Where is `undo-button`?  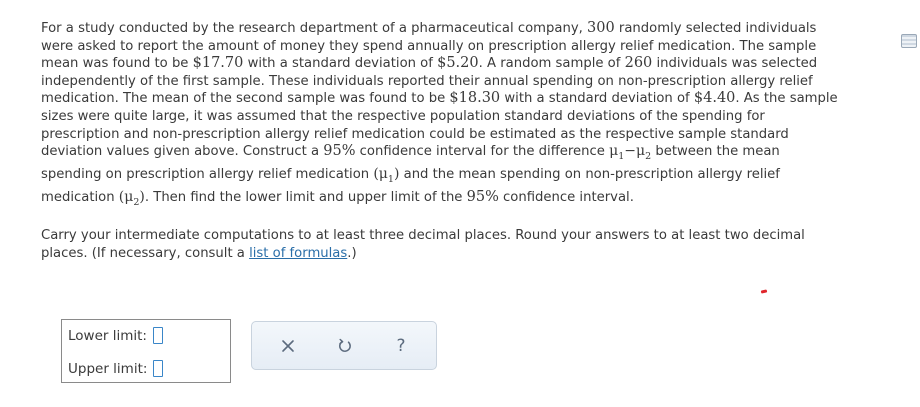 undo-button is located at coordinates (345, 346).